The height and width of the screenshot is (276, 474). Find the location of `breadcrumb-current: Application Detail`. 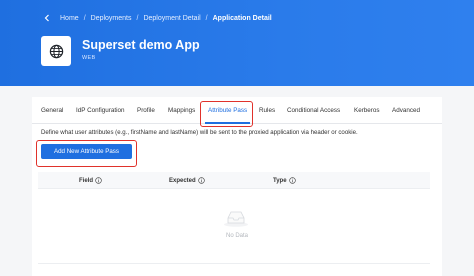

breadcrumb-current: Application Detail is located at coordinates (242, 18).